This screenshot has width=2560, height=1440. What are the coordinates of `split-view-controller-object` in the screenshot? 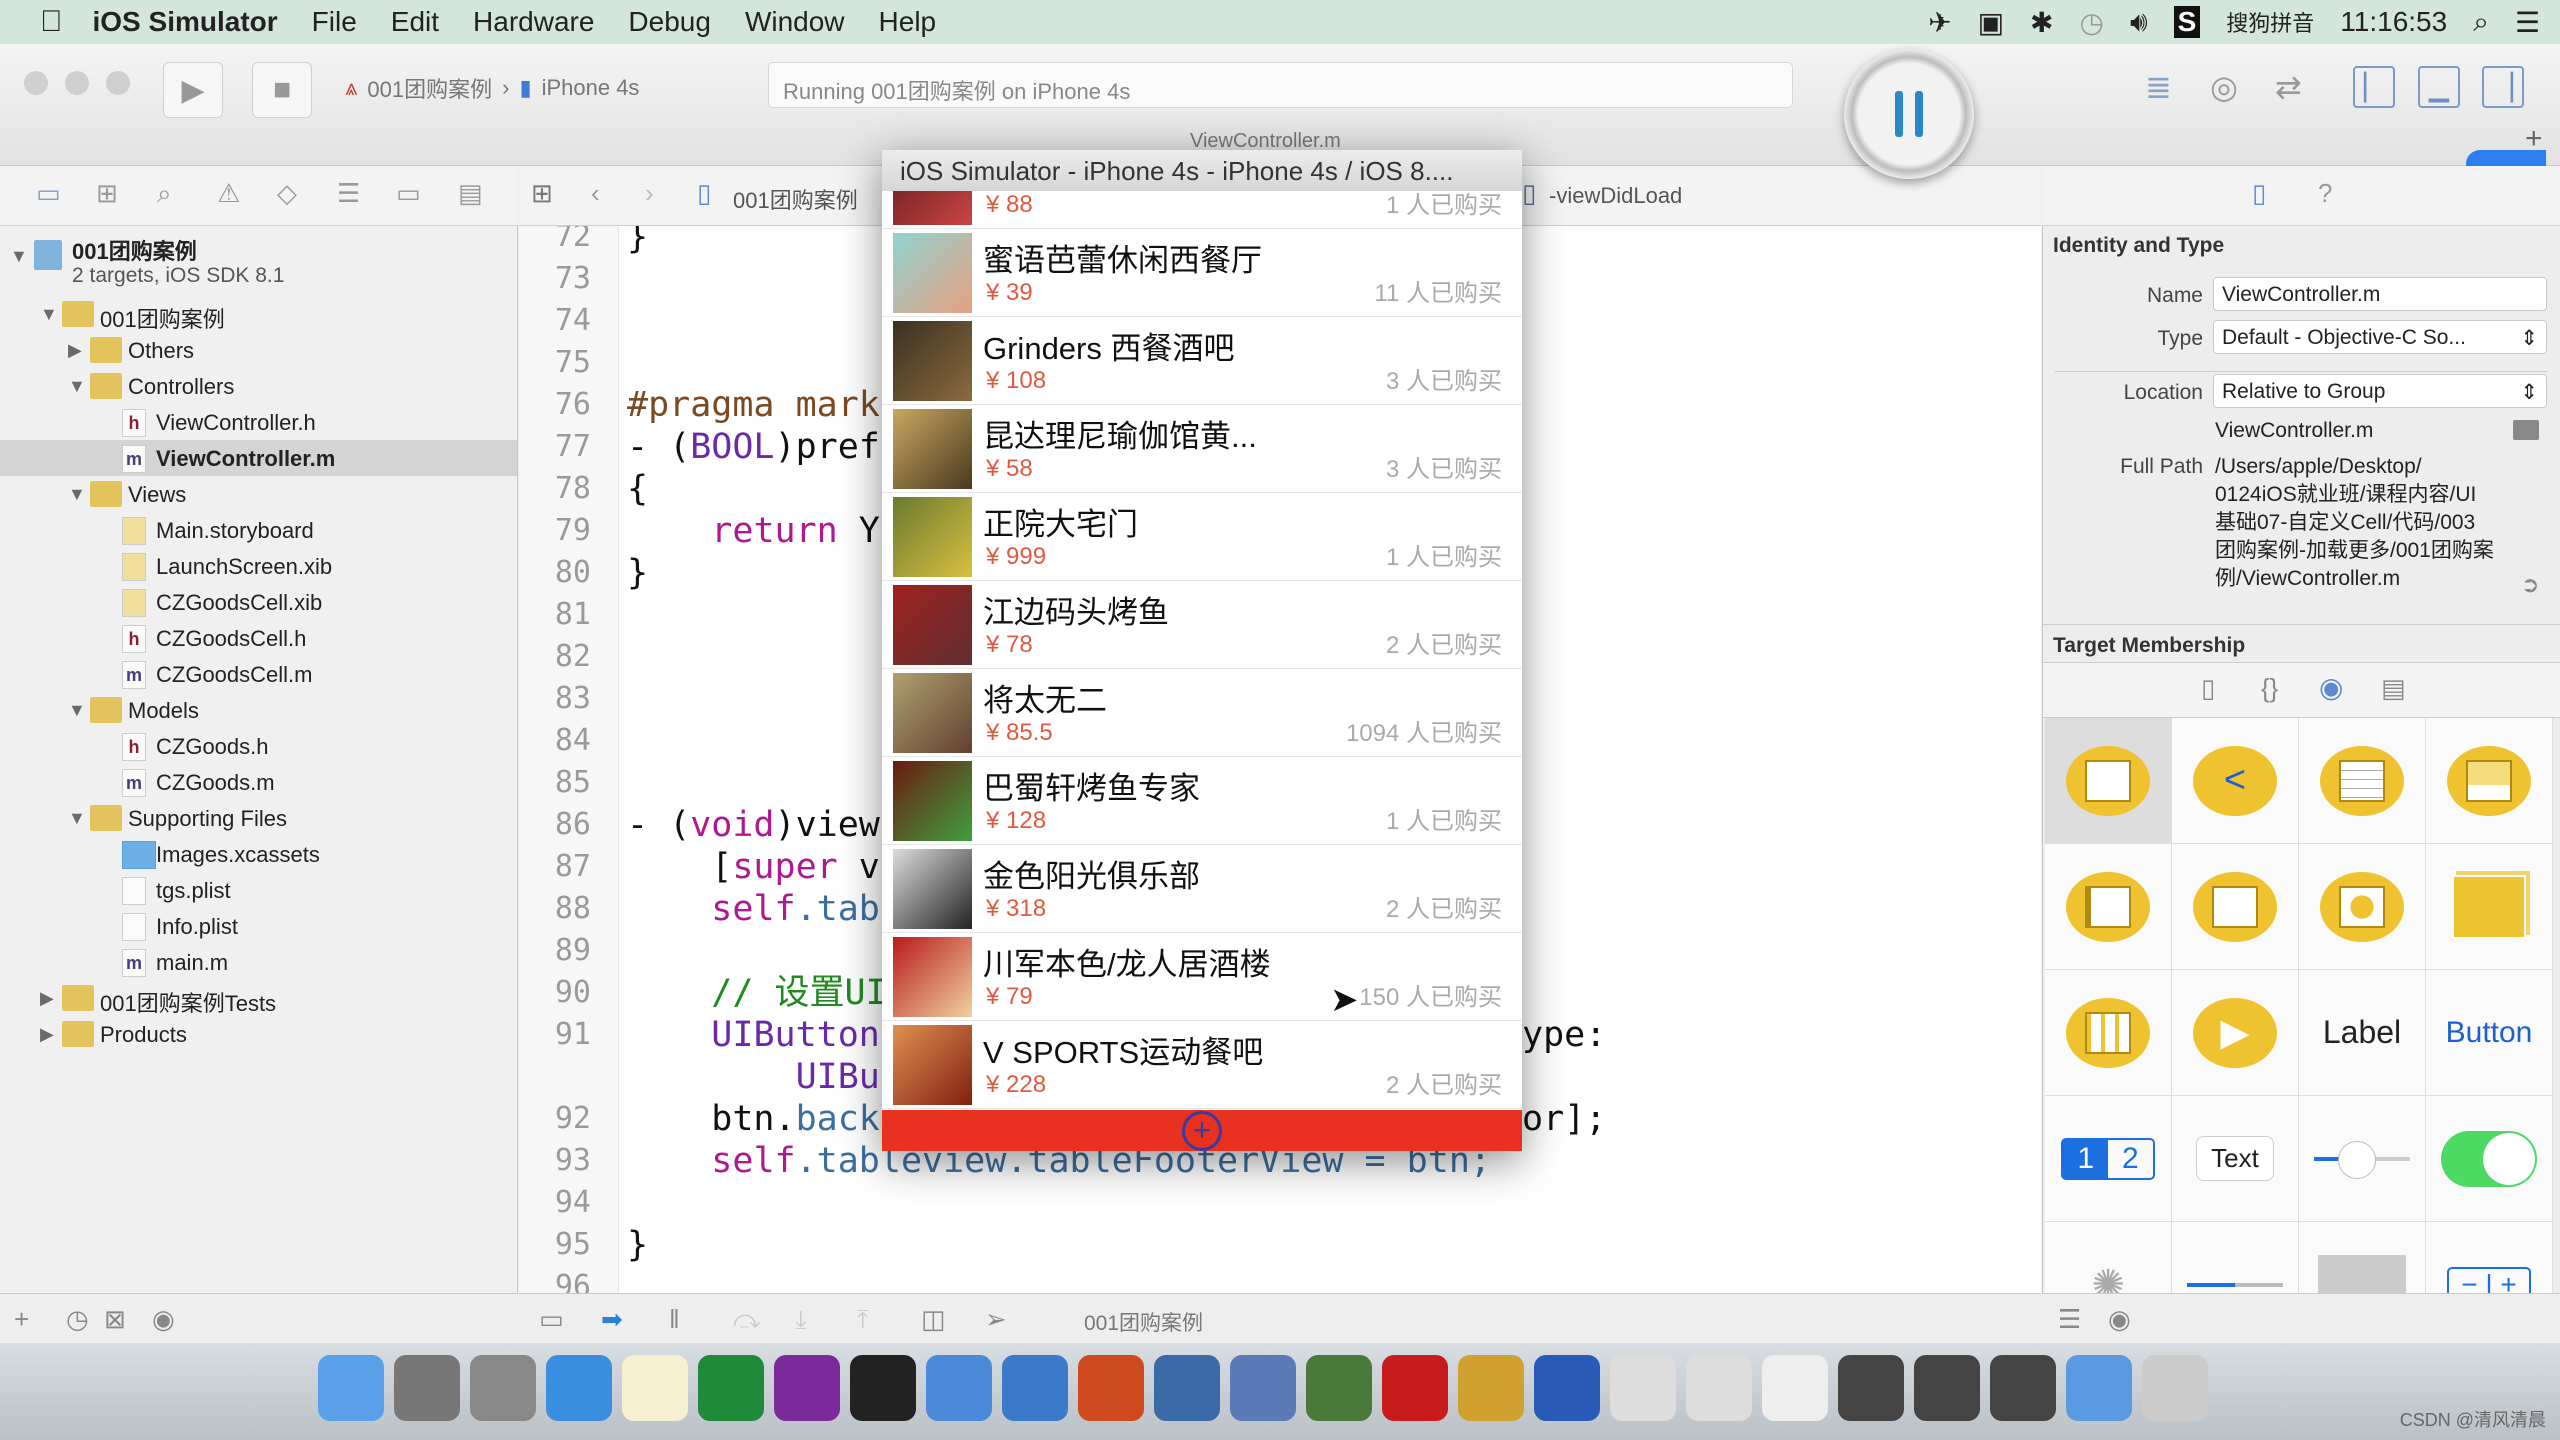 It's located at (2108, 907).